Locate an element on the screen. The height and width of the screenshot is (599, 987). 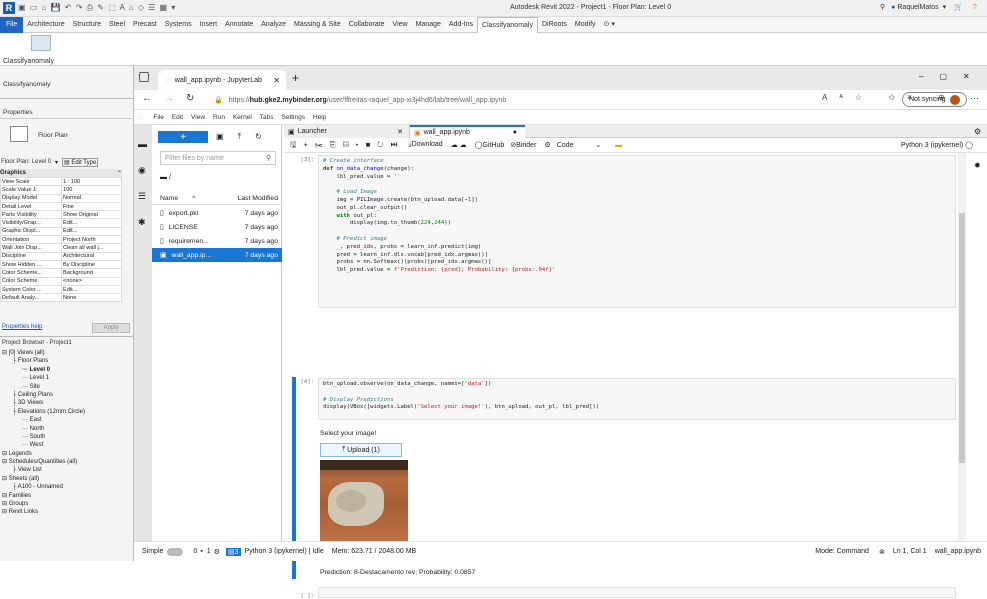
collapse-icon: ⌃ is located at coordinates (119, 173).